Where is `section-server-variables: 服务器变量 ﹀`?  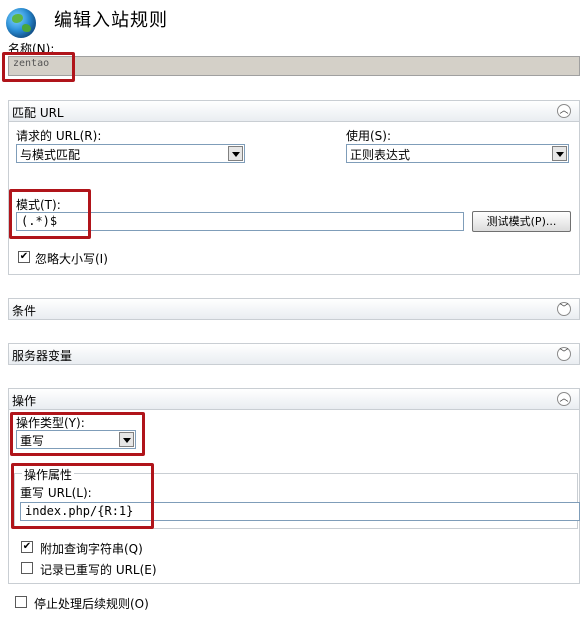 section-server-variables: 服务器变量 ﹀ is located at coordinates (294, 354).